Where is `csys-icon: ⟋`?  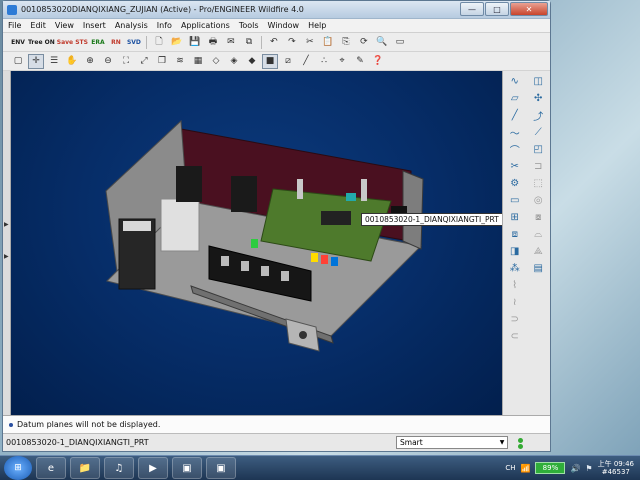
csys-icon: ⟋ is located at coordinates (538, 132).